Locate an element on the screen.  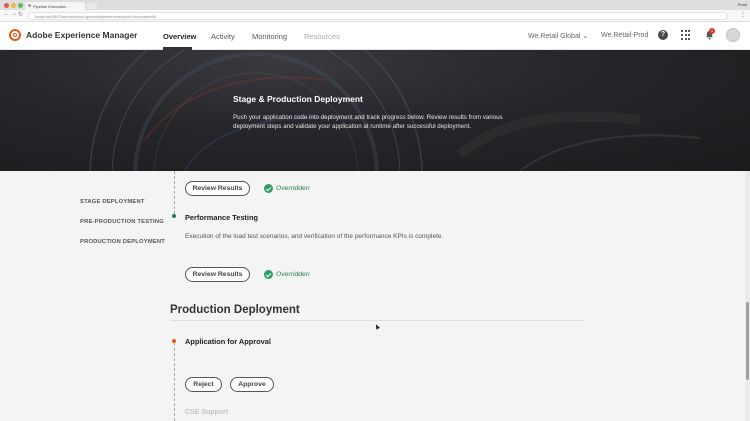
sidebar-item-stage-deployment: STAGE DEPLOYMENT is located at coordinates (112, 202).